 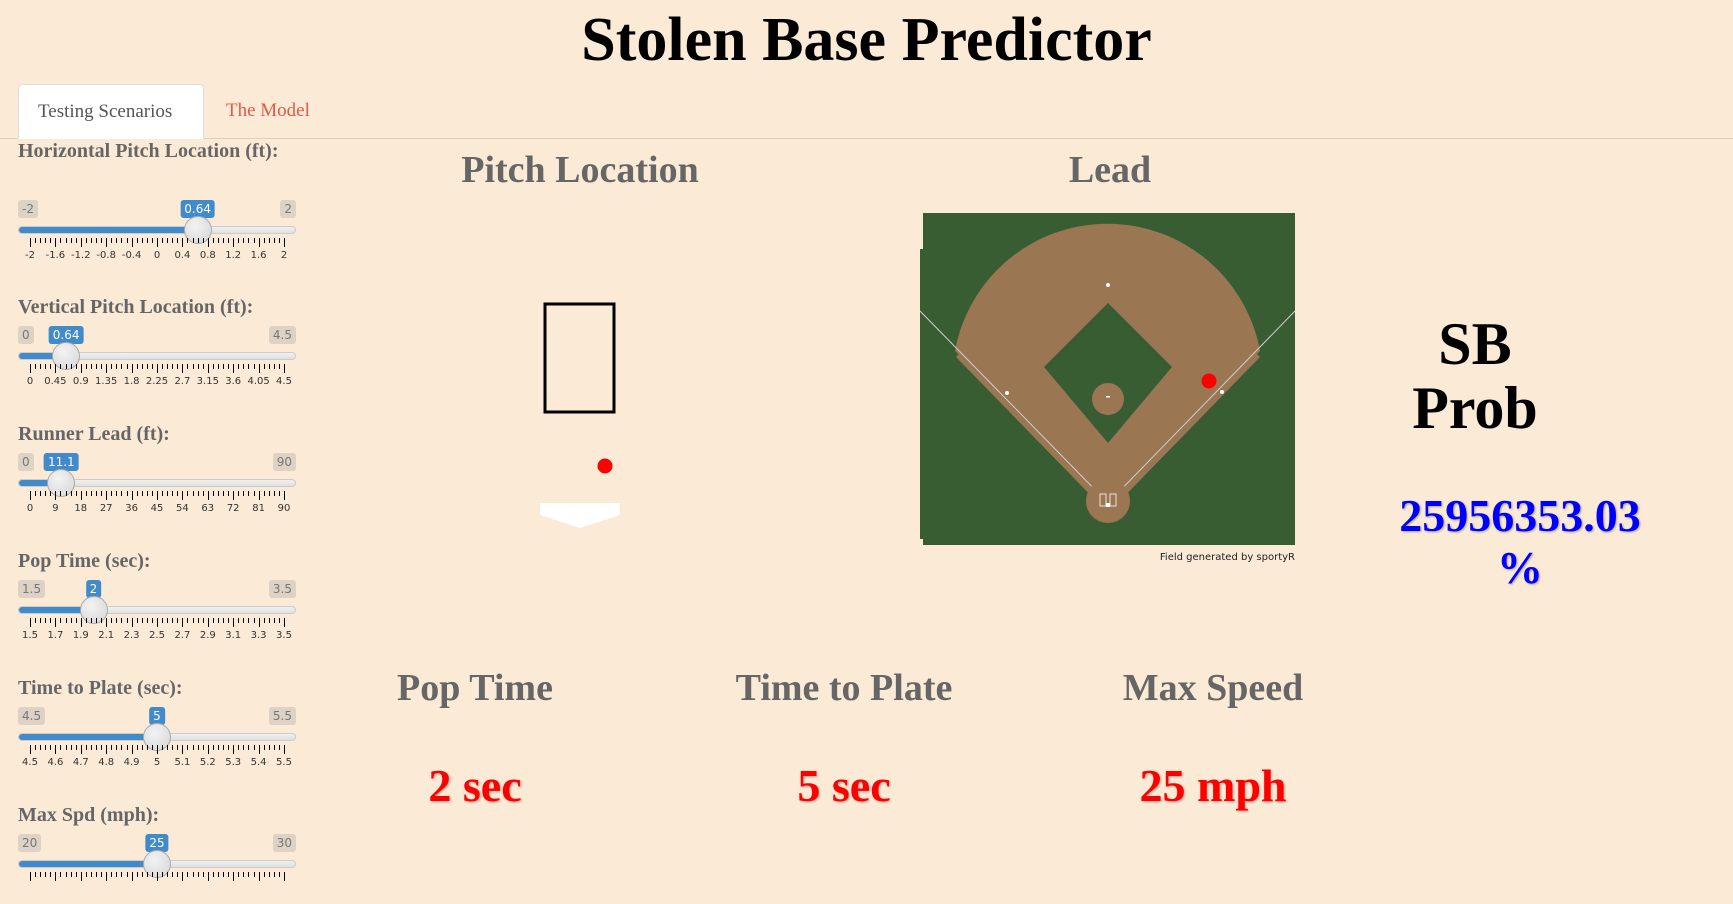 I want to click on max-speed-slider: Max Spd (mph): 20 30 25, so click(x=158, y=841).